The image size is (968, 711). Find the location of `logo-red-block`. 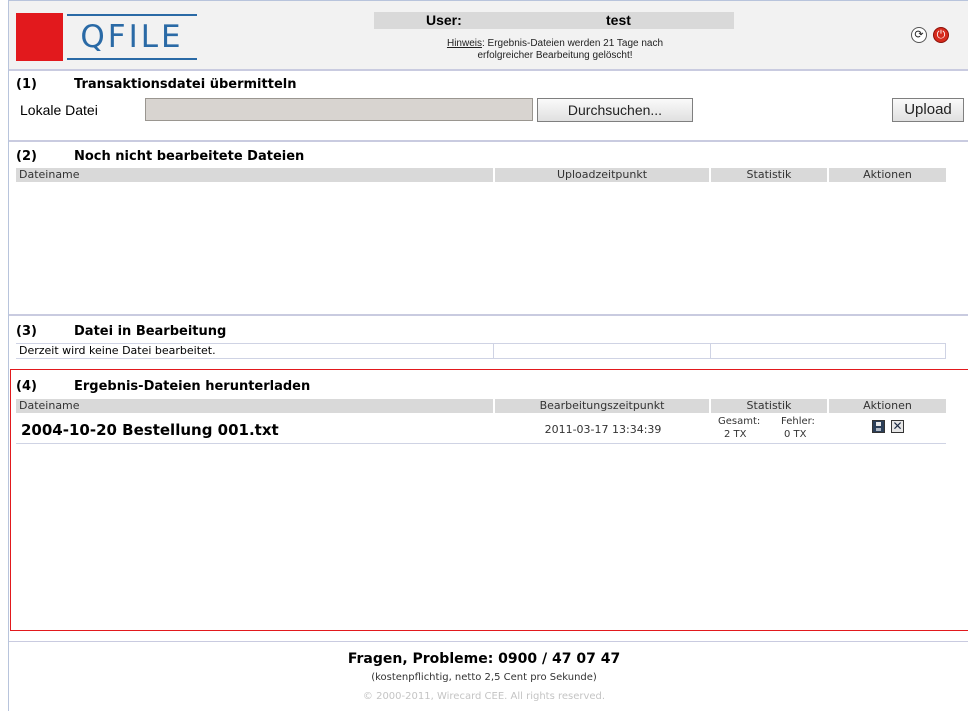

logo-red-block is located at coordinates (39, 37).